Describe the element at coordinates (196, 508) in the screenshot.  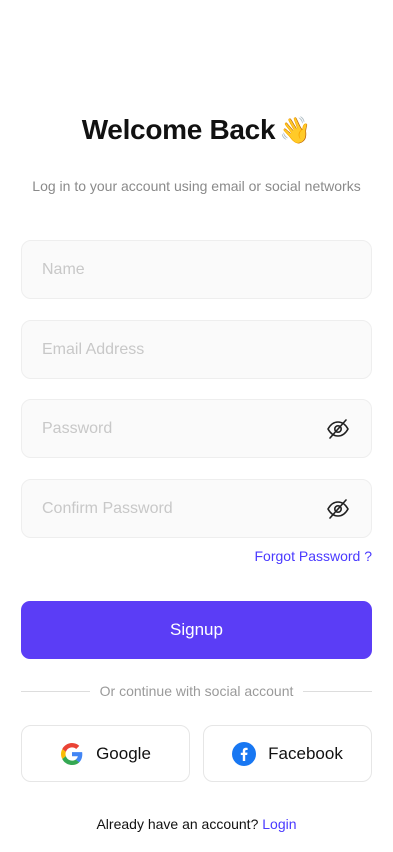
I see `confirm-password-field: Confirm Password` at that location.